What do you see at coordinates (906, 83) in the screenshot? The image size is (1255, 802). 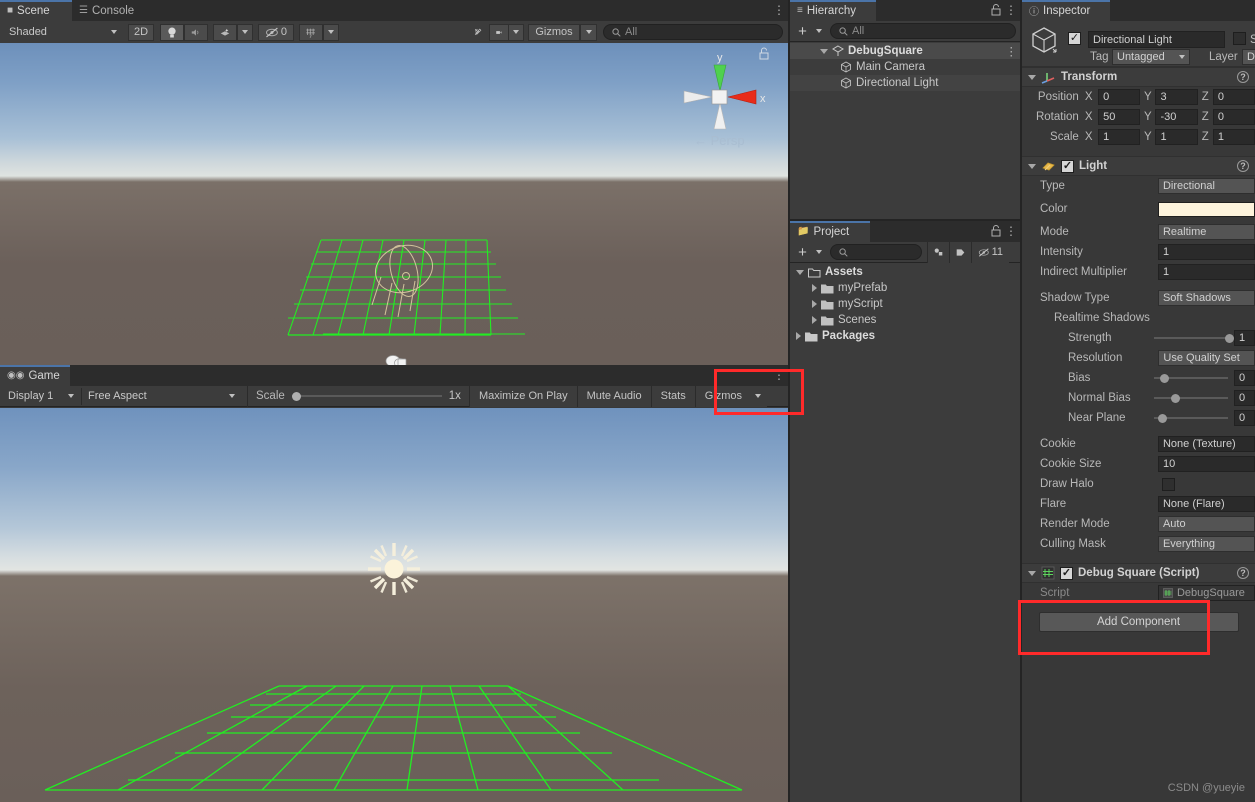 I see `hierarchy-item-directional-light: Directional Light` at bounding box center [906, 83].